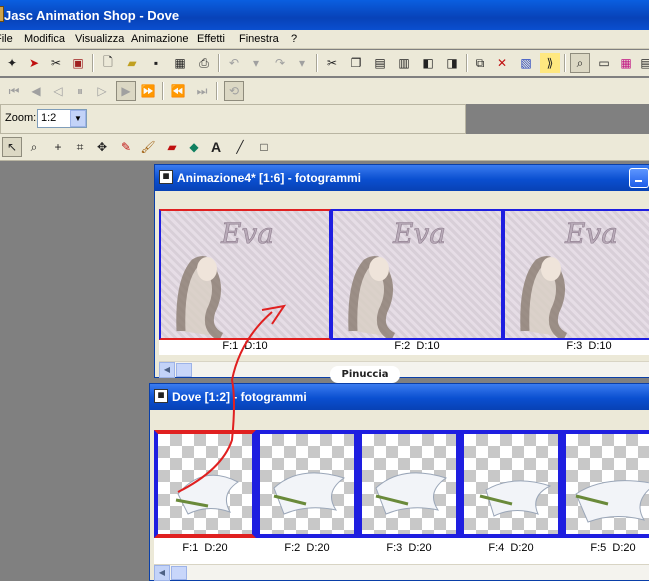 The image size is (649, 581). What do you see at coordinates (365, 374) in the screenshot?
I see `author-watermark: Pinuccia` at bounding box center [365, 374].